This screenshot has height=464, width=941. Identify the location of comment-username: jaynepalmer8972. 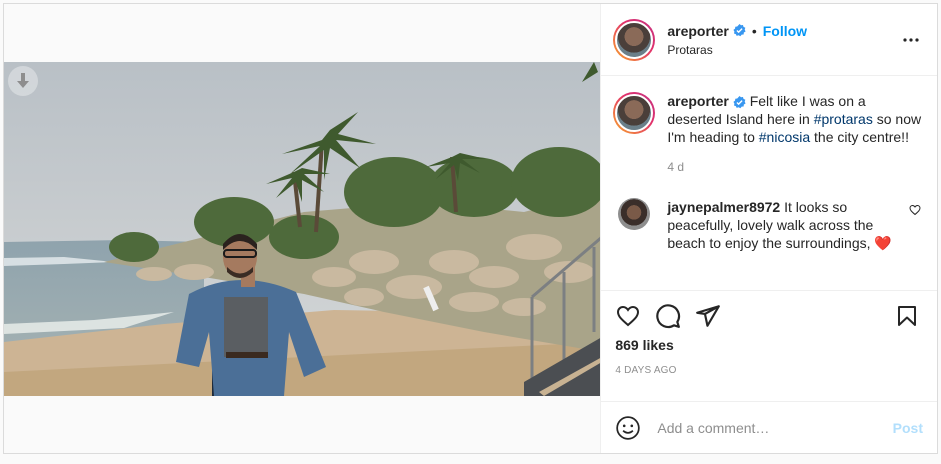
(723, 207).